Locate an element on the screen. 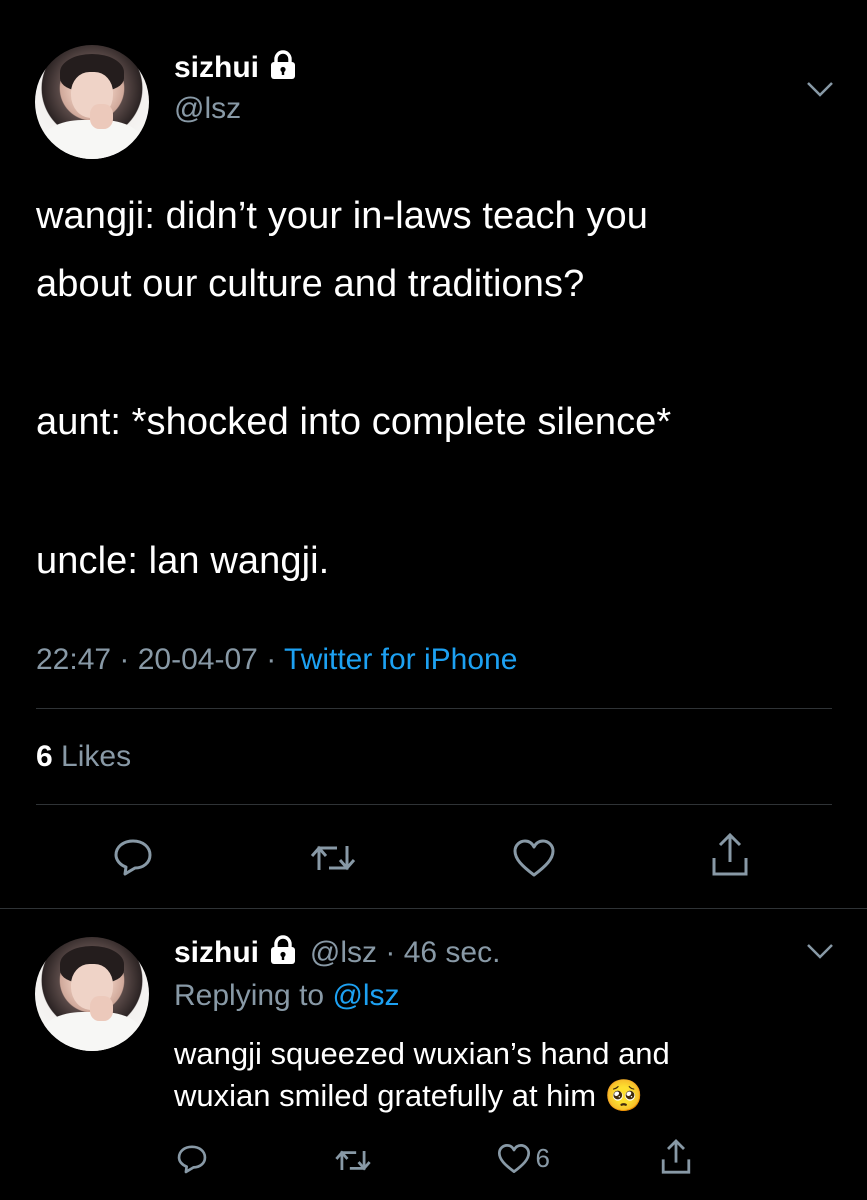 The image size is (867, 1200). reply-text-line: wangji squeezed wuxian’s hand and is located at coordinates (422, 1053).